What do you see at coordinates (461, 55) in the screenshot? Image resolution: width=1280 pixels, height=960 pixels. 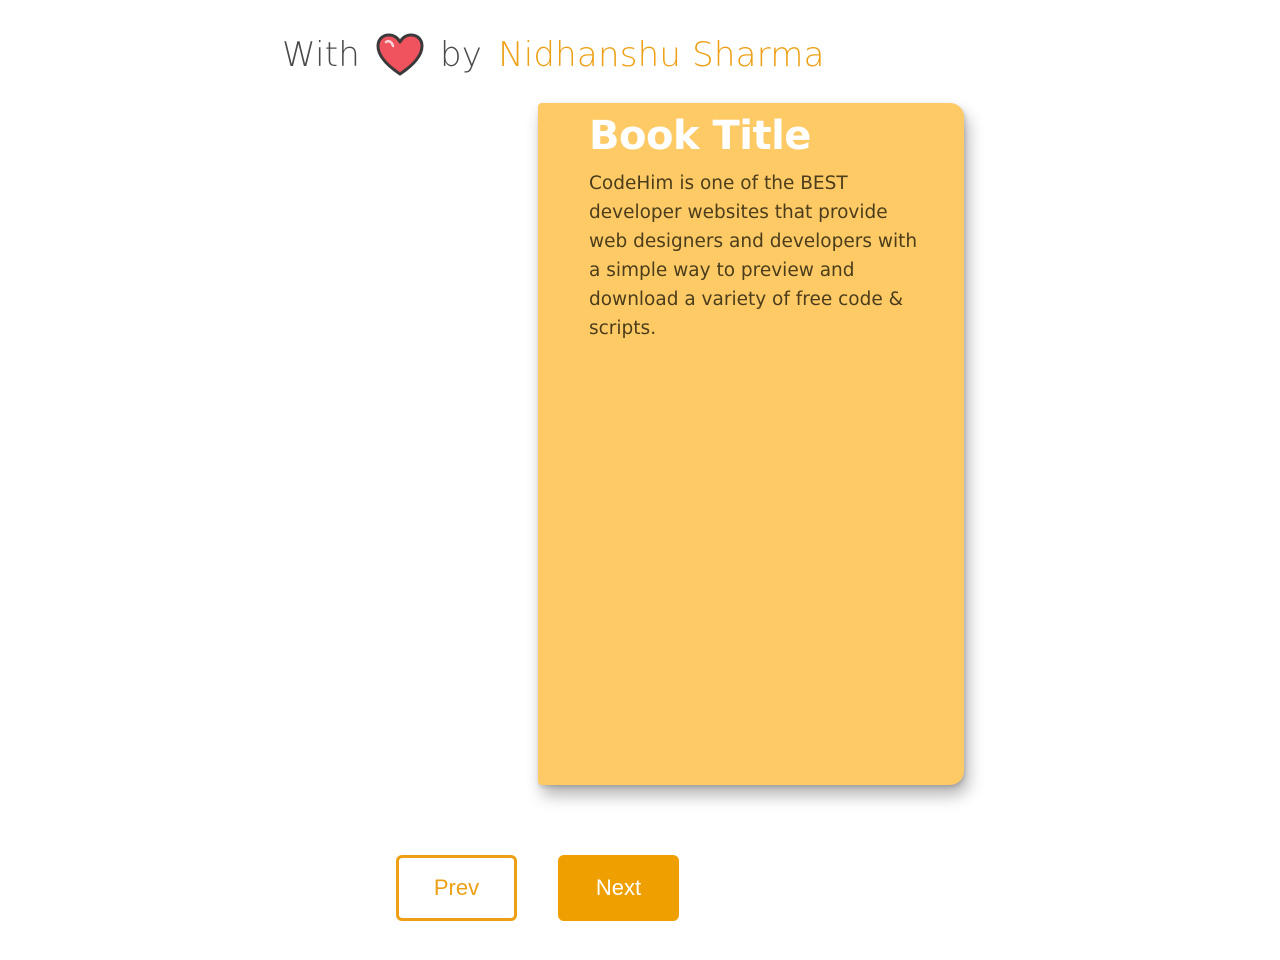 I see `credit-by: by` at bounding box center [461, 55].